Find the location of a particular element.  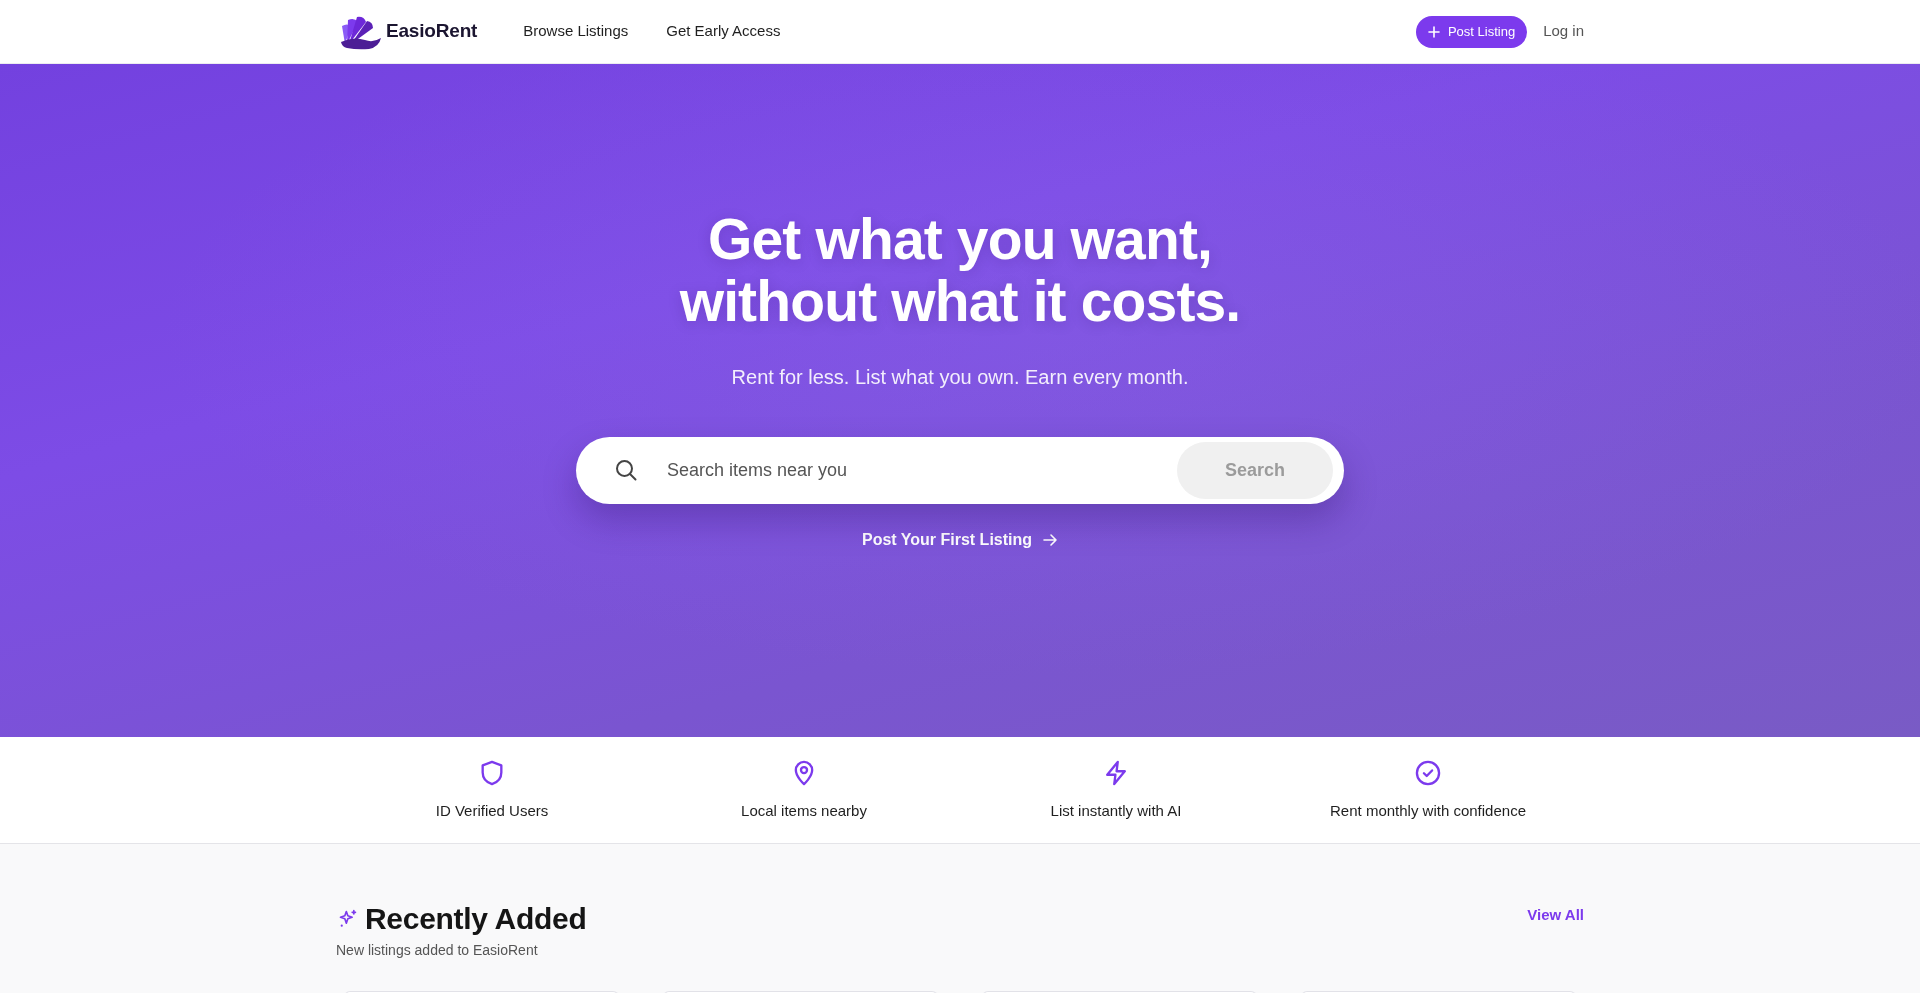

post-listing-button: Post Listing is located at coordinates (1471, 31).